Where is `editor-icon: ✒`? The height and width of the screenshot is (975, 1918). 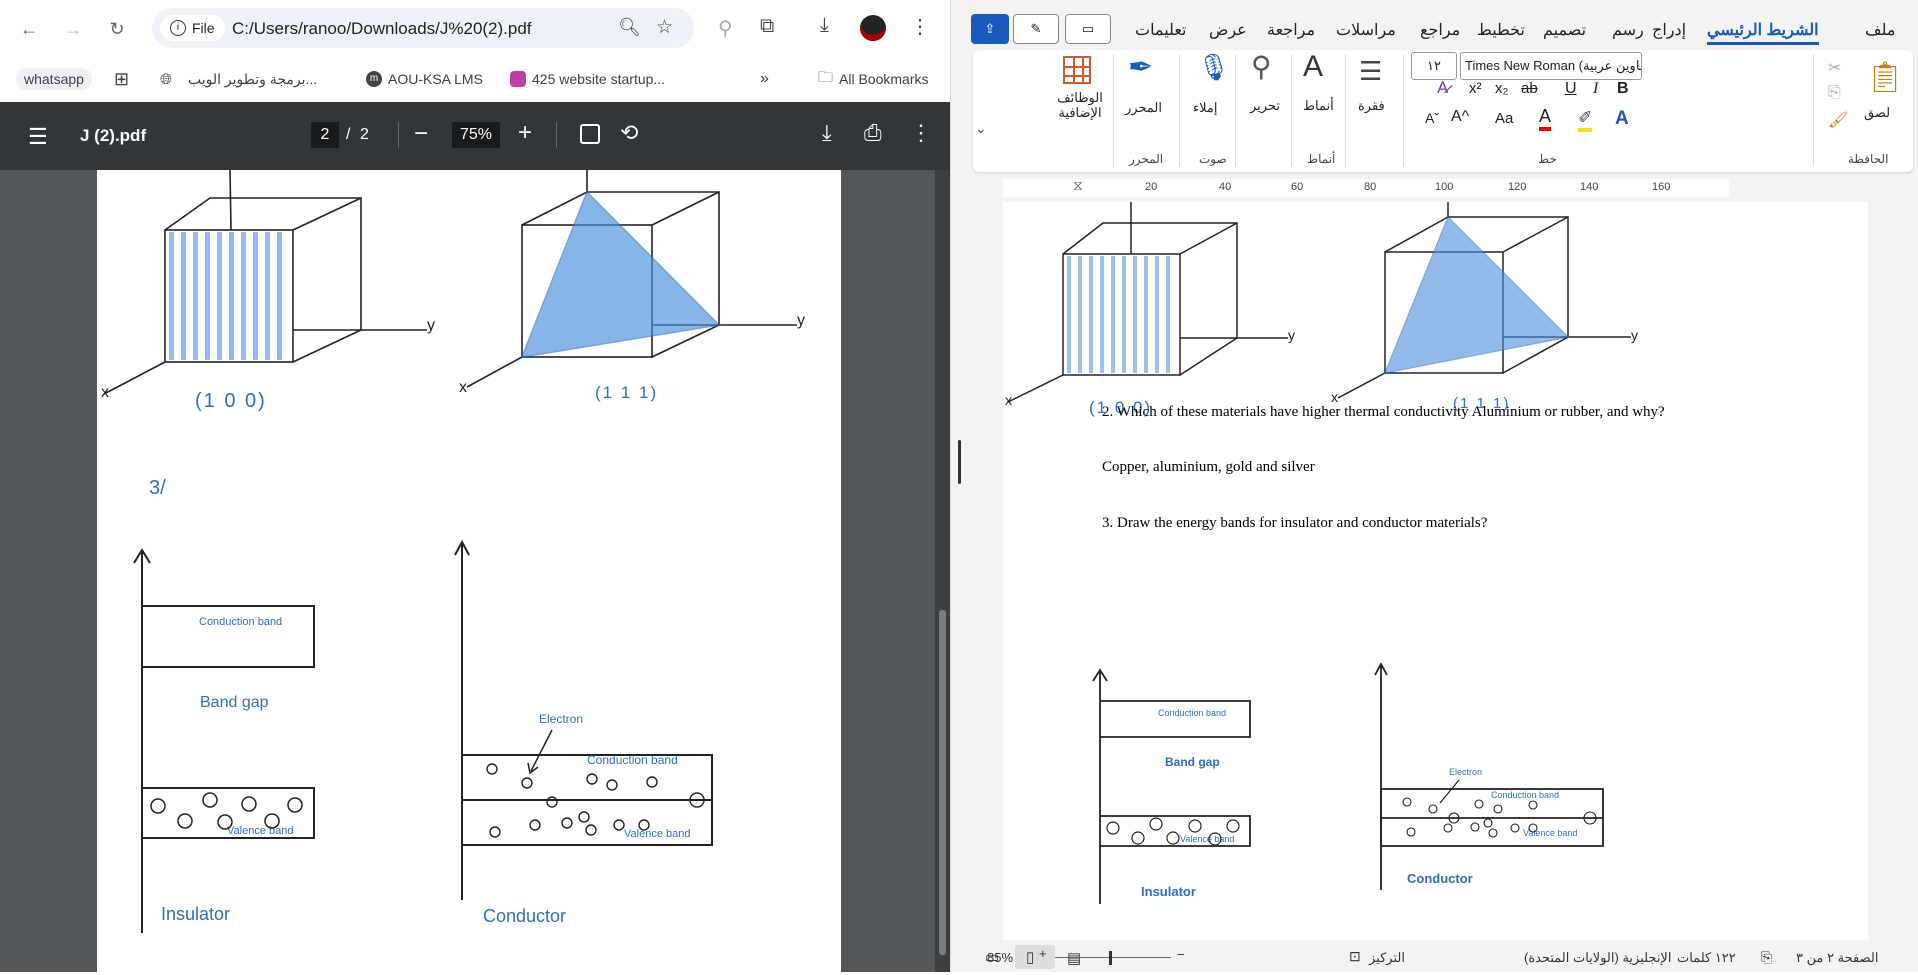
editor-icon: ✒ is located at coordinates (1140, 67).